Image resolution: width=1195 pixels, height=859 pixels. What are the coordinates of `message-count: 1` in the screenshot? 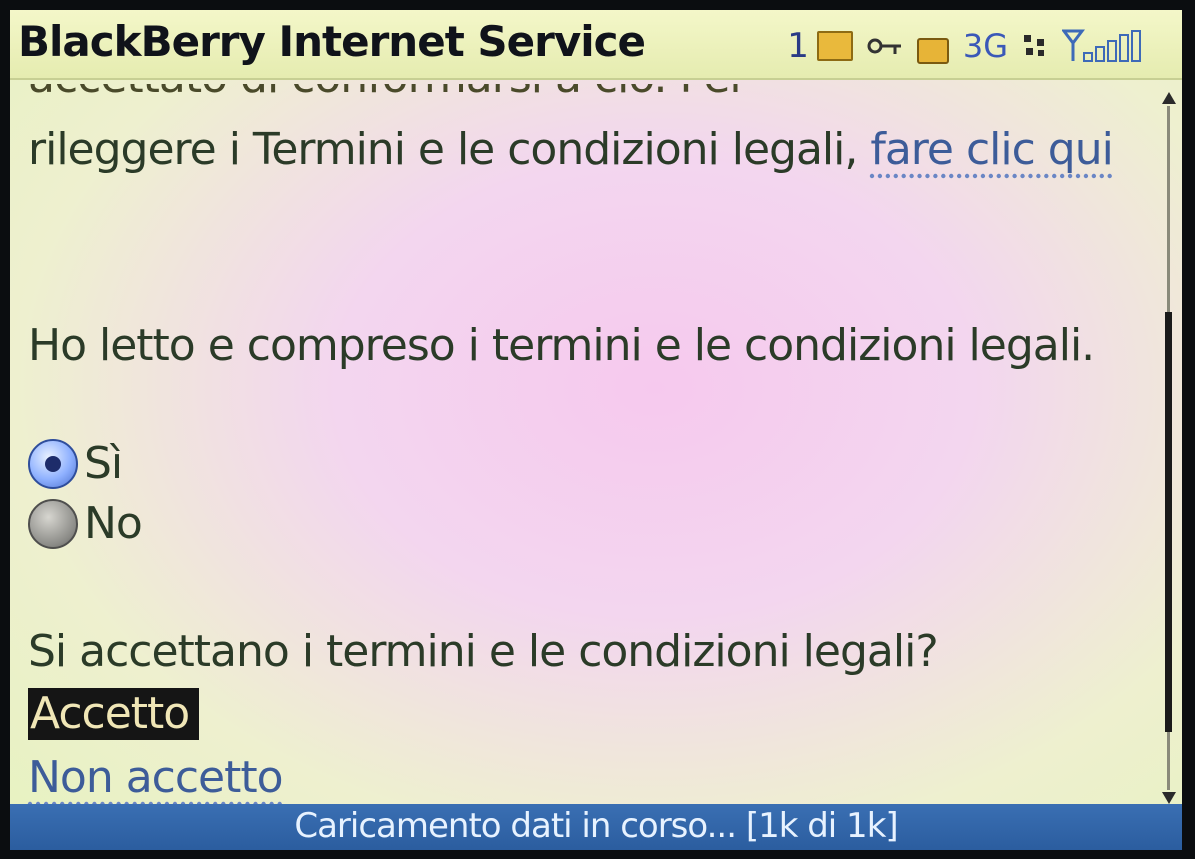 It's located at (798, 46).